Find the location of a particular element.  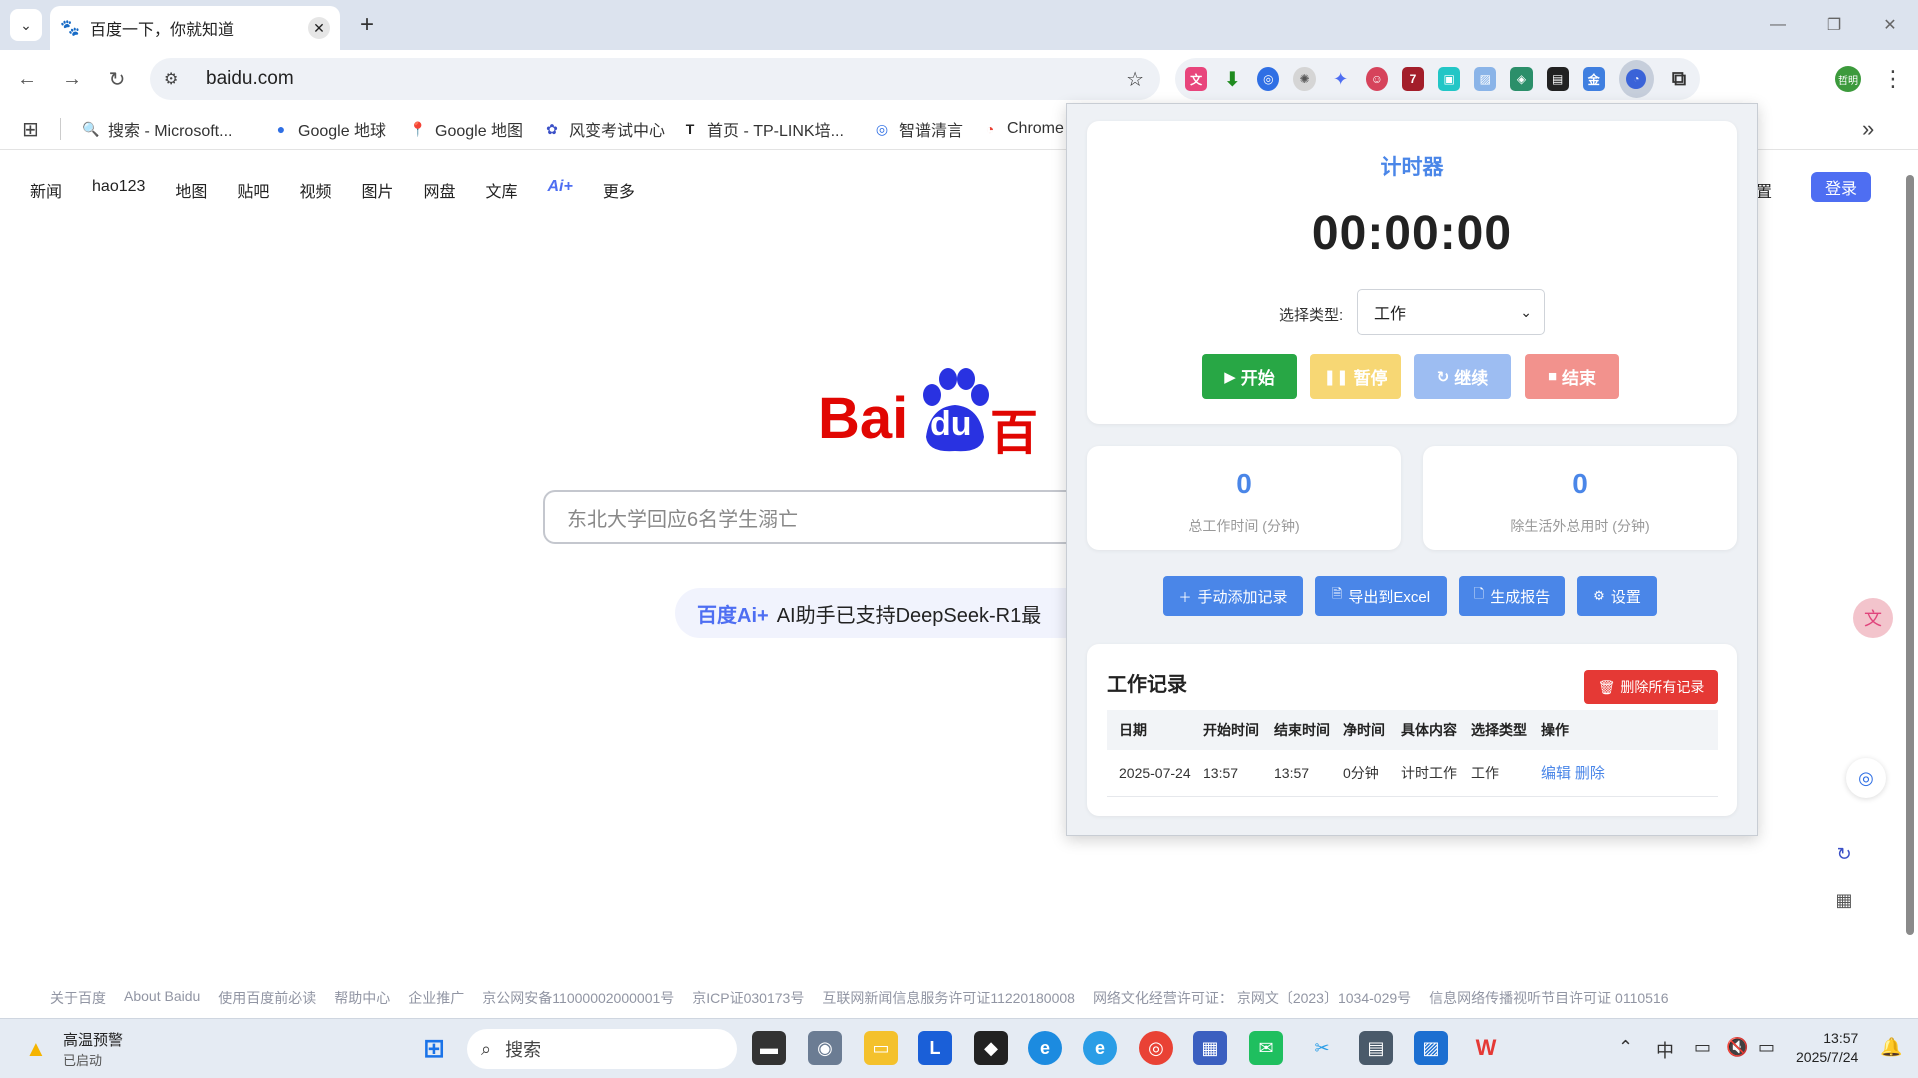

delete-link: 删除 is located at coordinates (1590, 773).